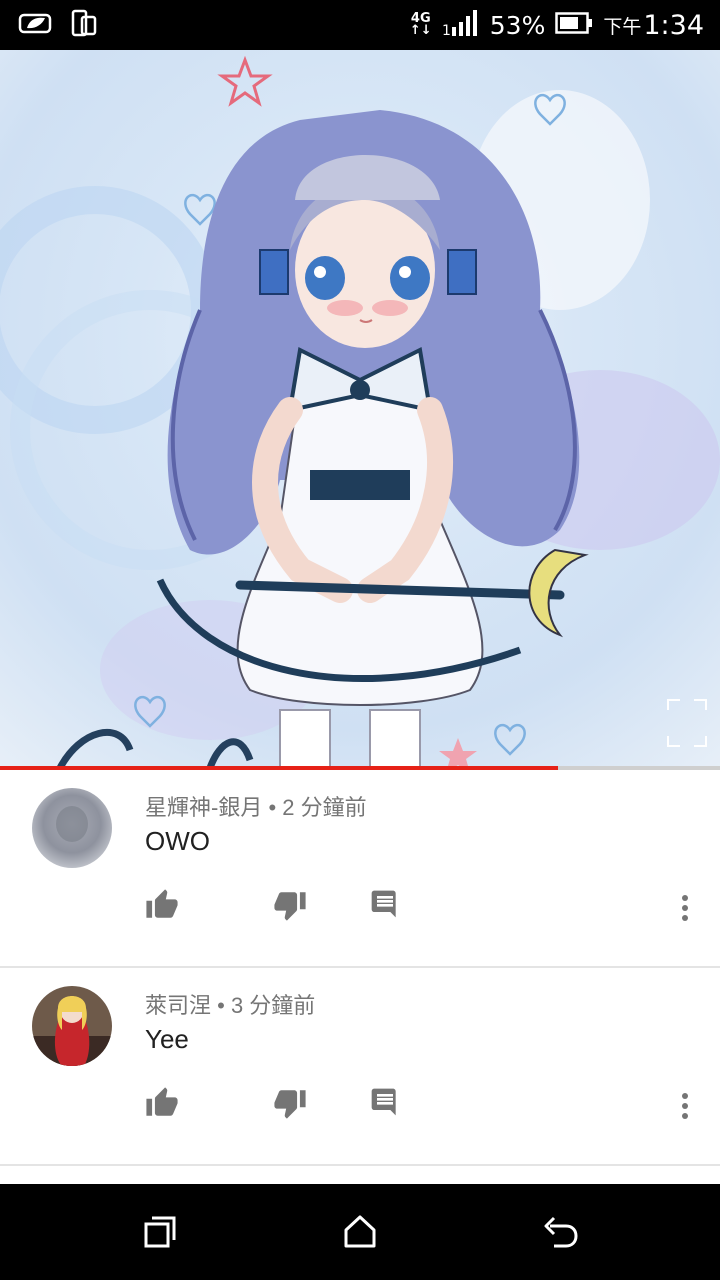 This screenshot has height=1280, width=720. What do you see at coordinates (420, 18) in the screenshot?
I see `network-type: 4G` at bounding box center [420, 18].